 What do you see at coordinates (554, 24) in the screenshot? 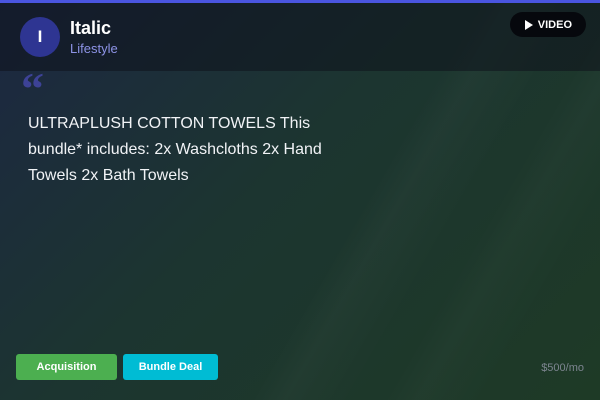
I see `video-button-label: VIDEO` at bounding box center [554, 24].